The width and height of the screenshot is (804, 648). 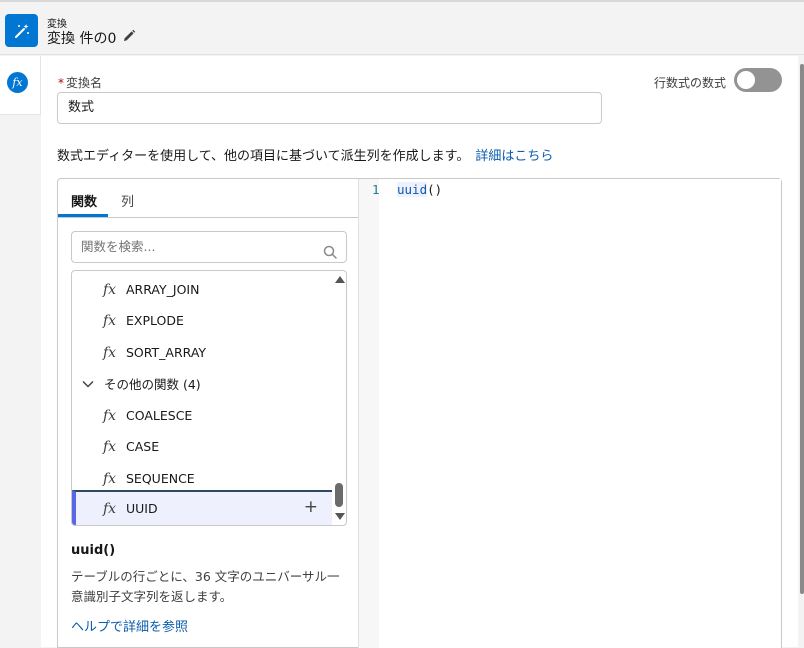 What do you see at coordinates (159, 415) in the screenshot?
I see `function-label: COALESCE` at bounding box center [159, 415].